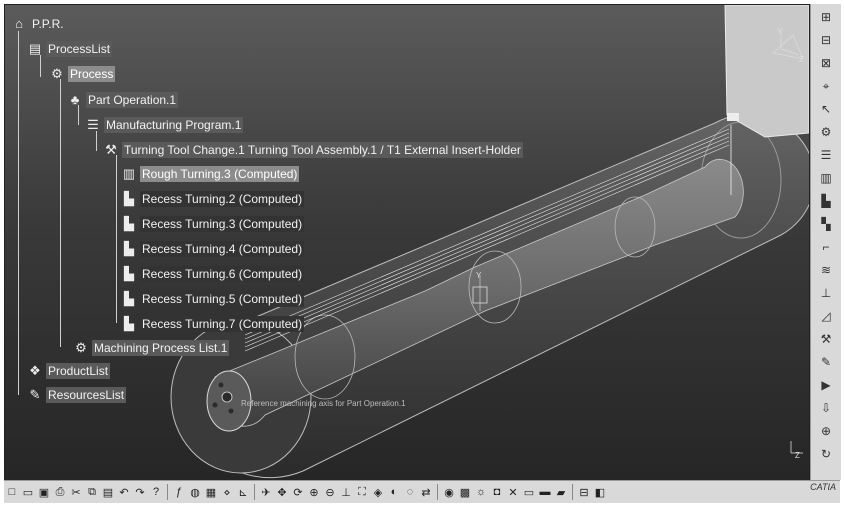 The width and height of the screenshot is (844, 505). I want to click on tree-node-operation: ▙ Recess Turning.5 (Computed), so click(213, 299).